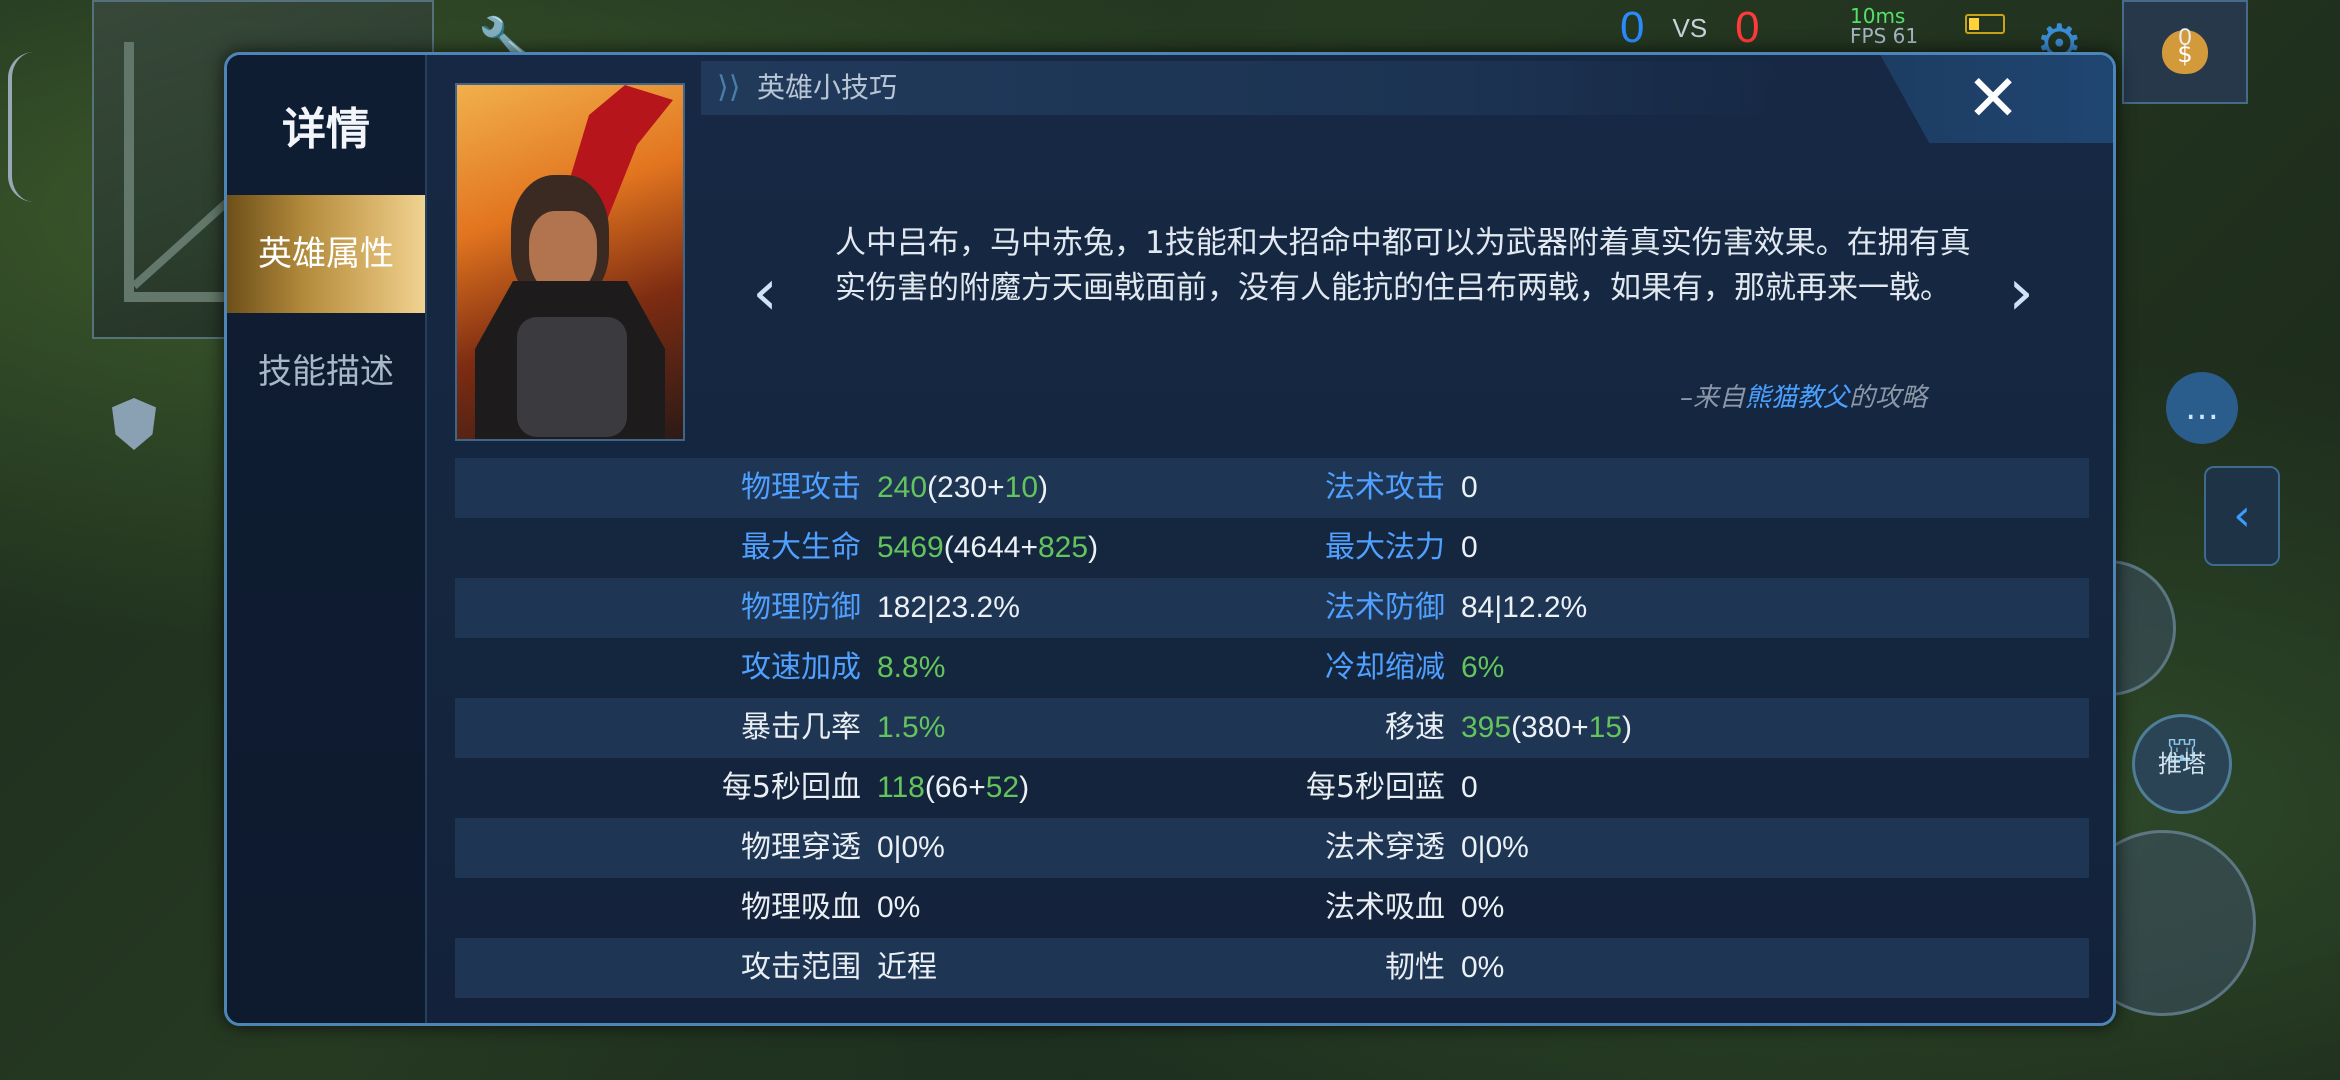  I want to click on attribute-label: 法术防御, so click(1385, 607).